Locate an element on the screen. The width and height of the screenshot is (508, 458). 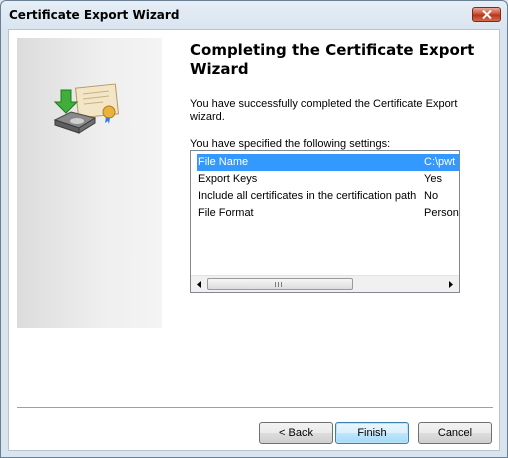
certificate-export-icon is located at coordinates (86, 108).